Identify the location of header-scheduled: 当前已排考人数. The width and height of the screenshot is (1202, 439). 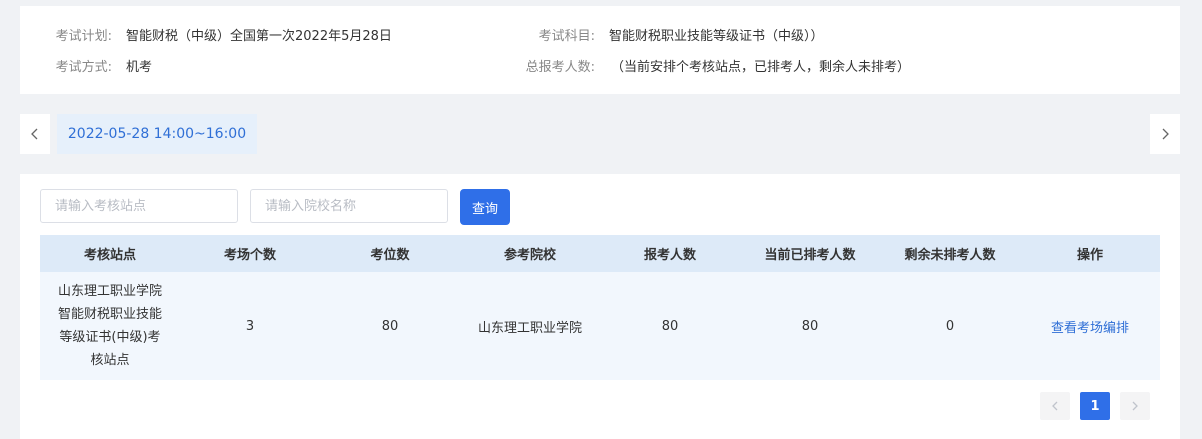
(810, 255).